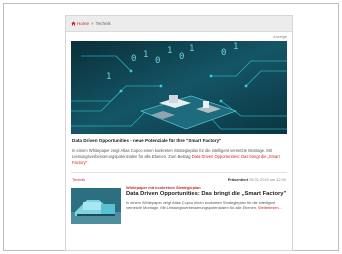 This screenshot has height=254, width=342. I want to click on sponsor-bar: Technik Präsentiert 05.01.2019 um 12:00, so click(179, 177).